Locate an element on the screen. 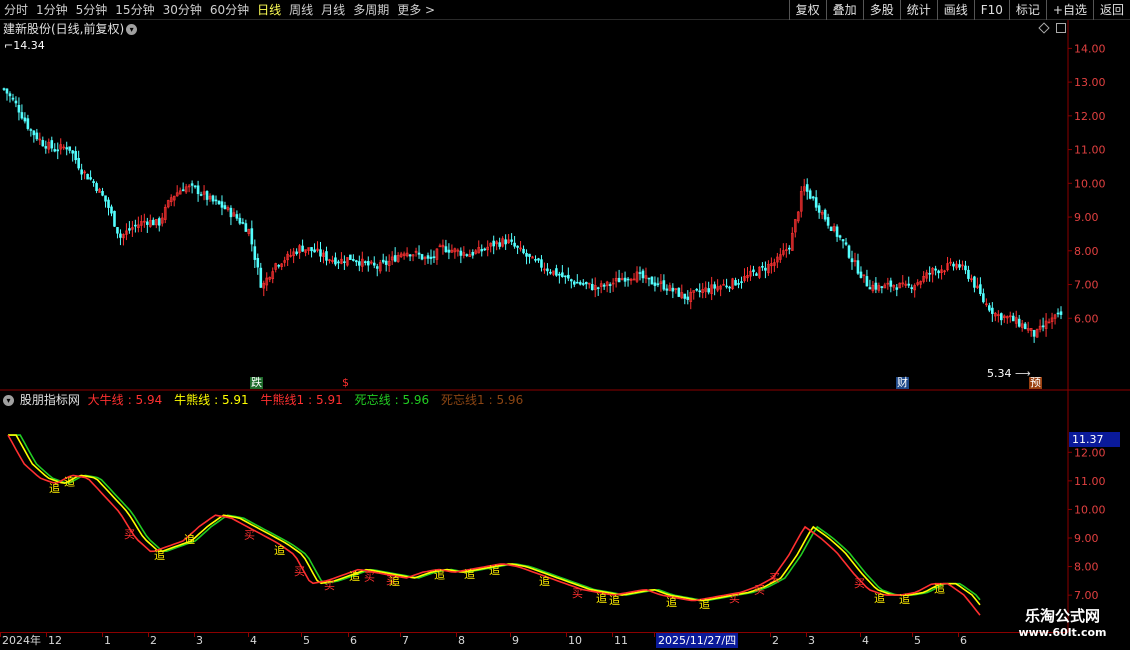 The height and width of the screenshot is (650, 1130). finance-marker: 财 is located at coordinates (902, 383).